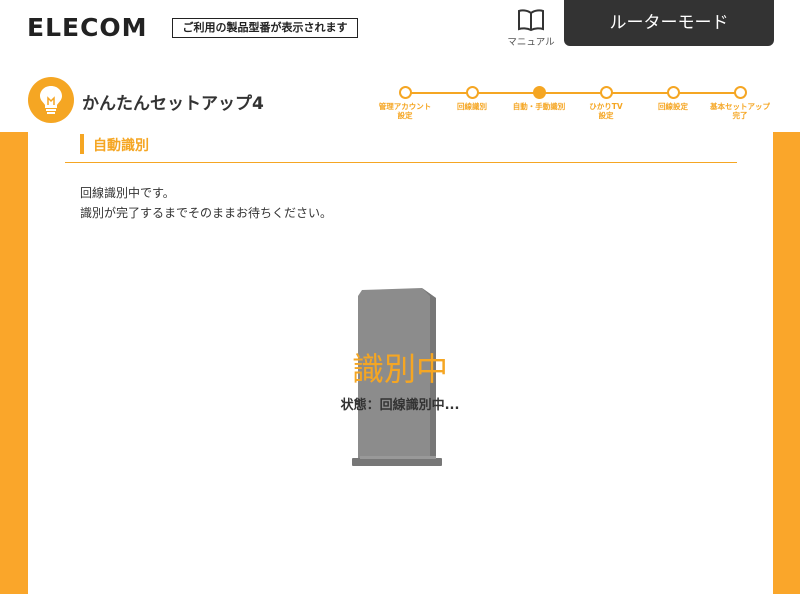 The width and height of the screenshot is (800, 594). Describe the element at coordinates (531, 20) in the screenshot. I see `book-icon` at that location.